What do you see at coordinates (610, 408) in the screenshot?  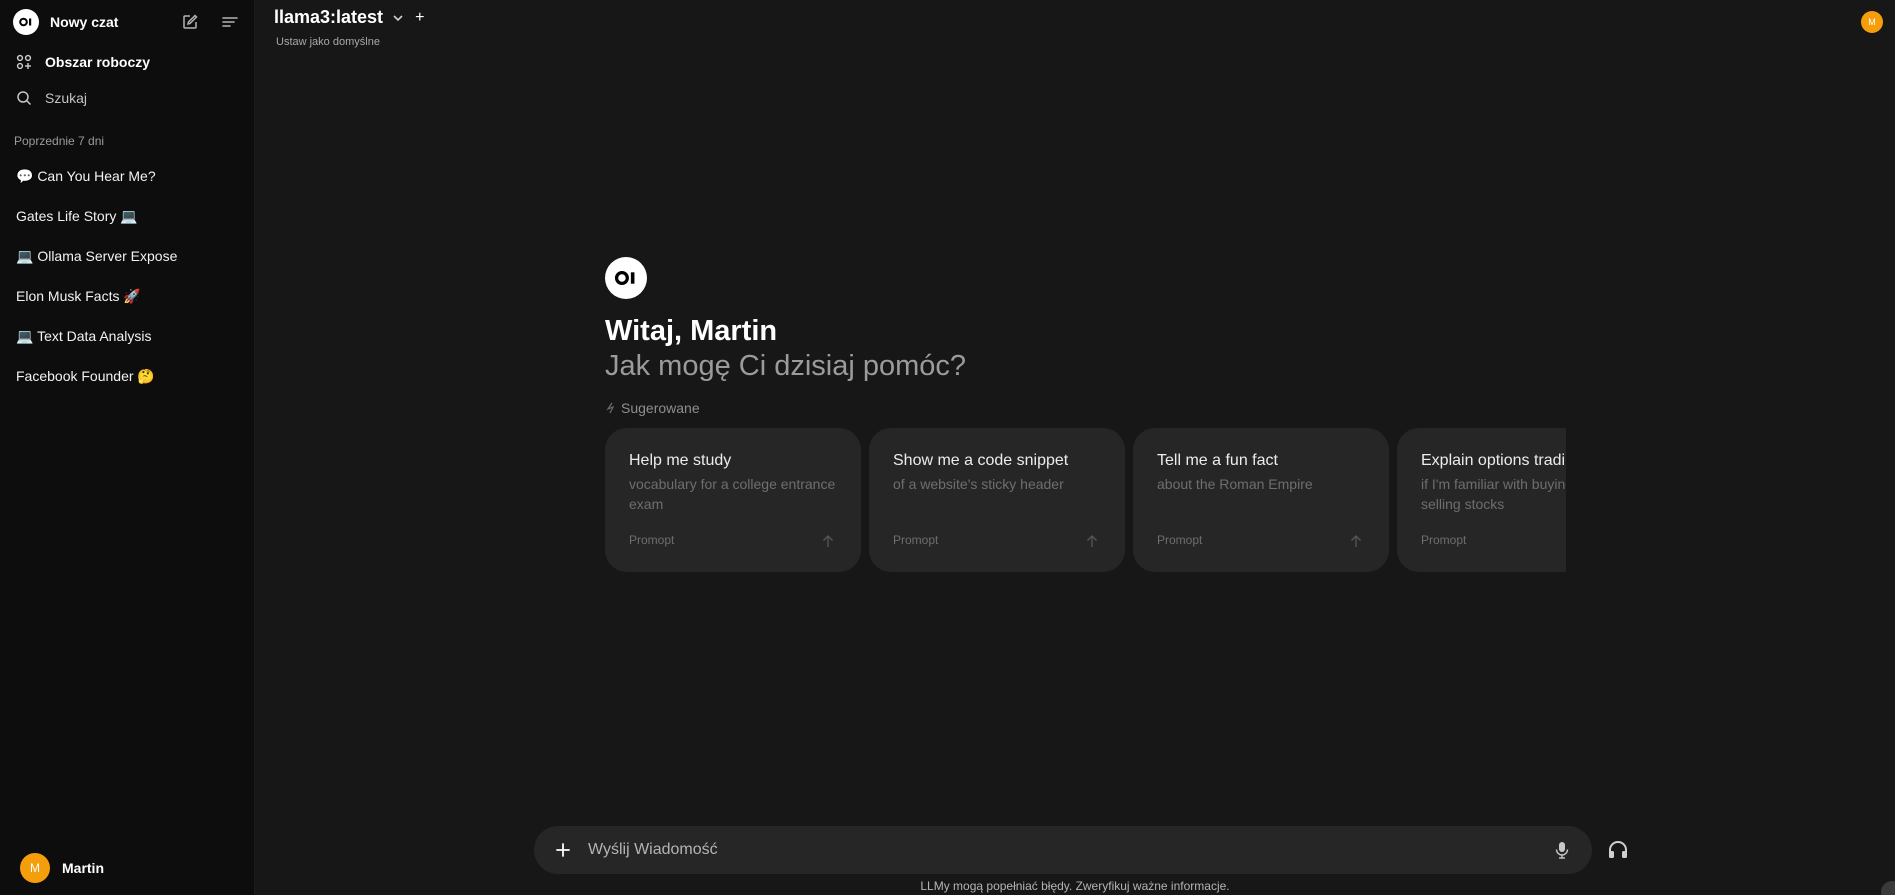 I see `bolt-icon` at bounding box center [610, 408].